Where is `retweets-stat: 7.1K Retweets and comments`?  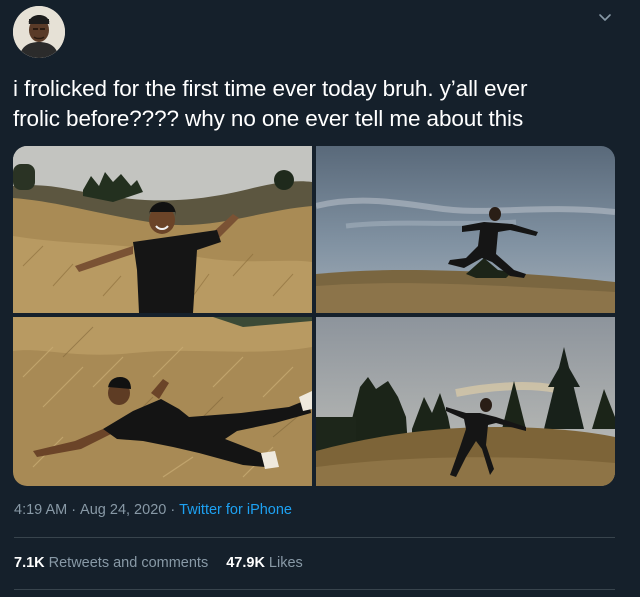 retweets-stat: 7.1K Retweets and comments is located at coordinates (111, 563).